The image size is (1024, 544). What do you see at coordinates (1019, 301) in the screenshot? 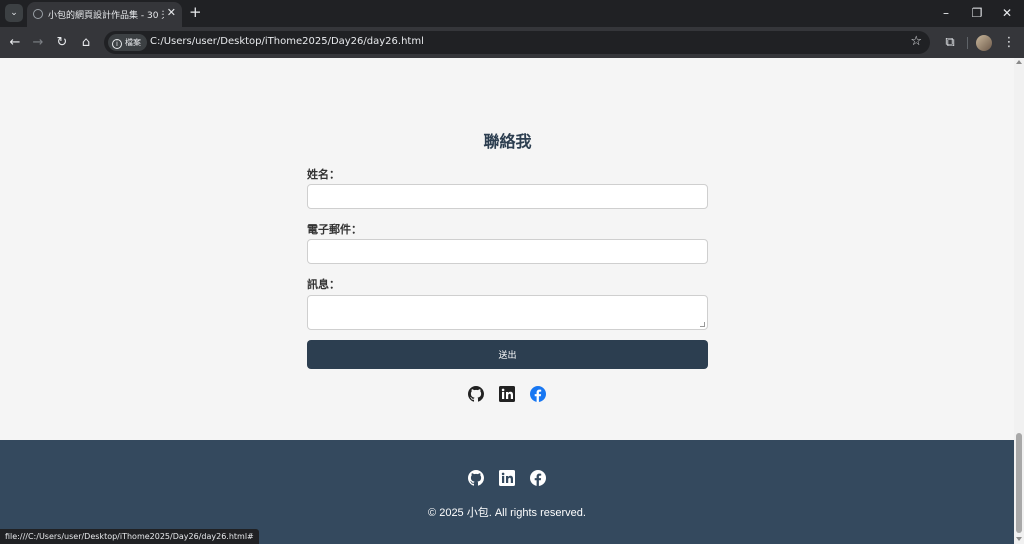
I see `page-scrollbar` at bounding box center [1019, 301].